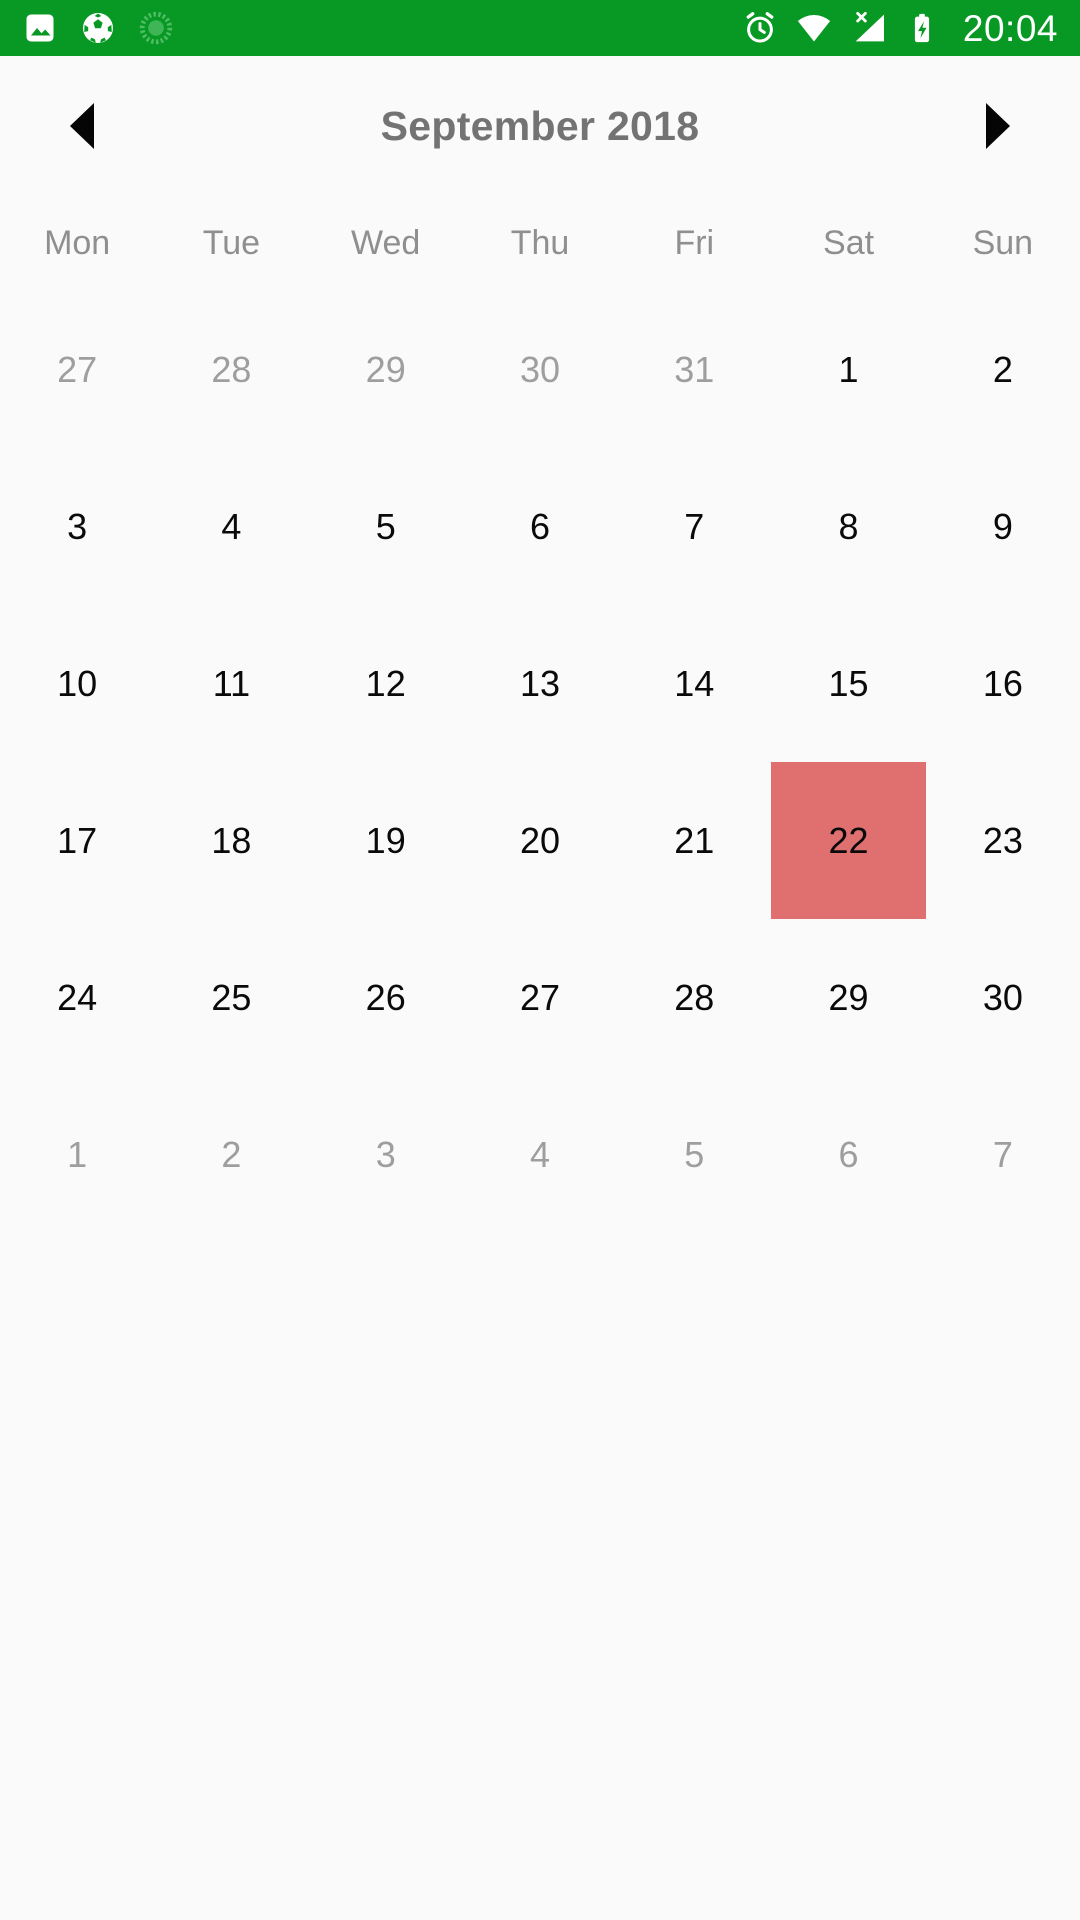 This screenshot has width=1080, height=1920. What do you see at coordinates (231, 683) in the screenshot?
I see `calendar-day: 11` at bounding box center [231, 683].